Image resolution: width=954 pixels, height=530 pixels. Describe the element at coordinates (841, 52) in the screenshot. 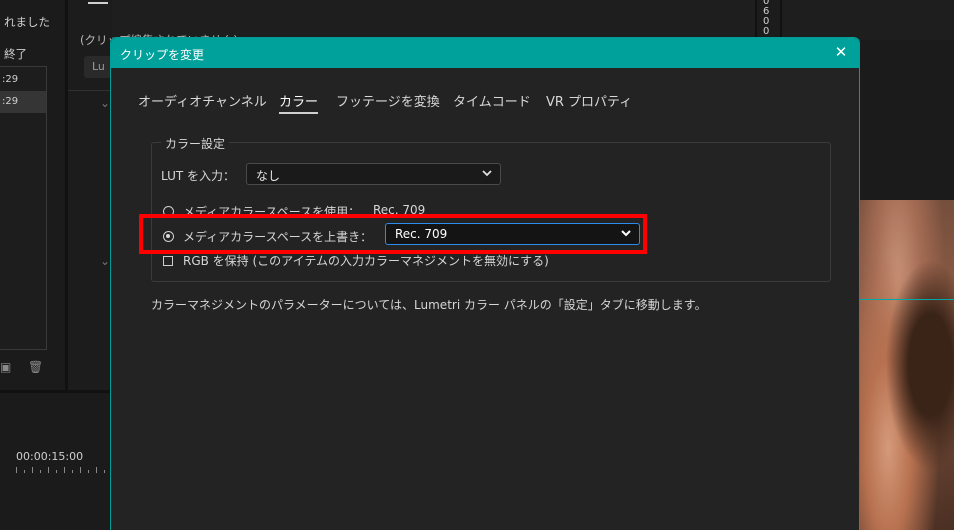

I see `close-icon: ✕` at that location.